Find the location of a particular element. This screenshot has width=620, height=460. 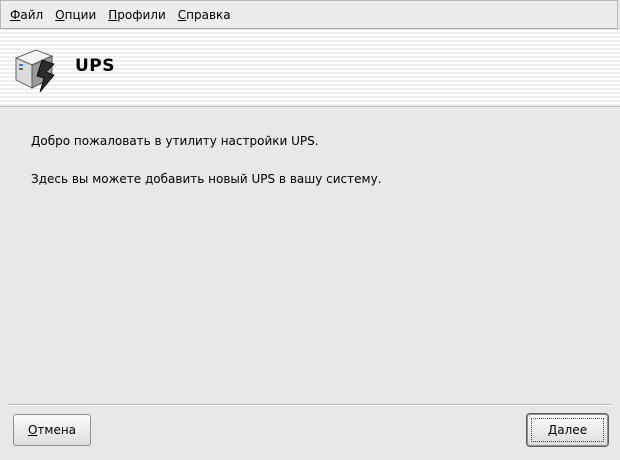

menu-file: Файл is located at coordinates (26, 15).